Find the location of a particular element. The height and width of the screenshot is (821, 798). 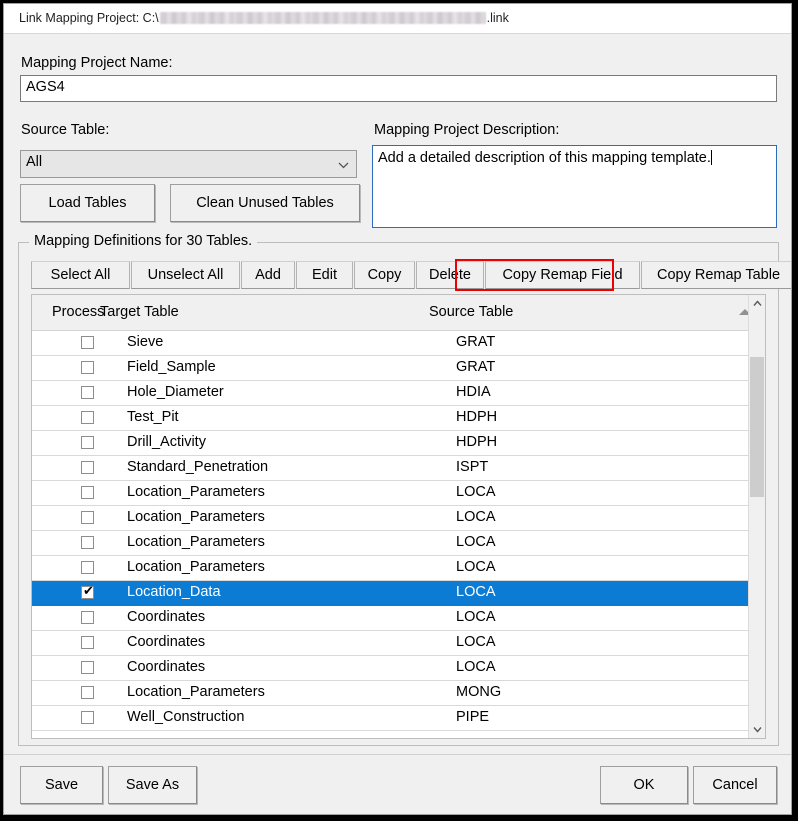

table-row: Standard_Penetration ISPT is located at coordinates (398, 468).